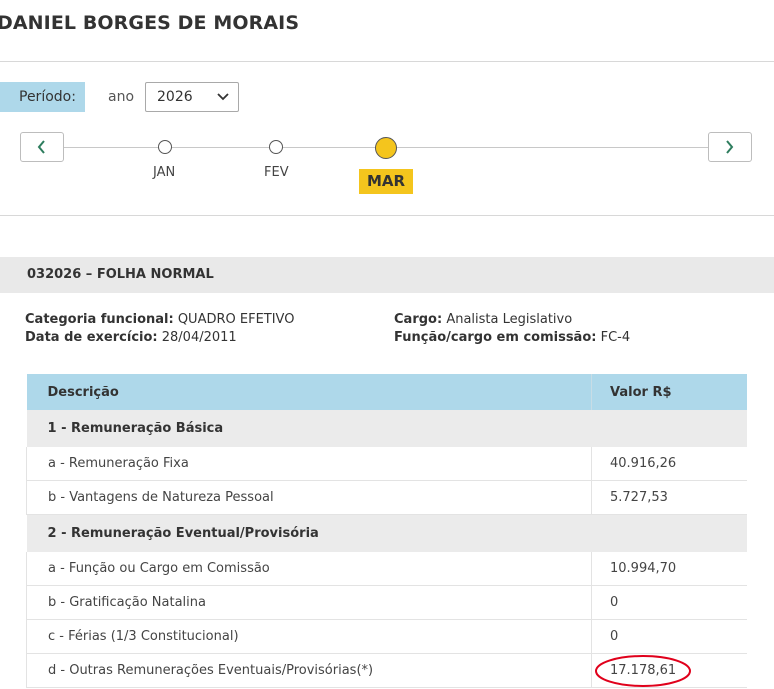 The height and width of the screenshot is (689, 774). I want to click on table-group-row: 2 - Remuneração Eventual/Provisória, so click(386, 533).